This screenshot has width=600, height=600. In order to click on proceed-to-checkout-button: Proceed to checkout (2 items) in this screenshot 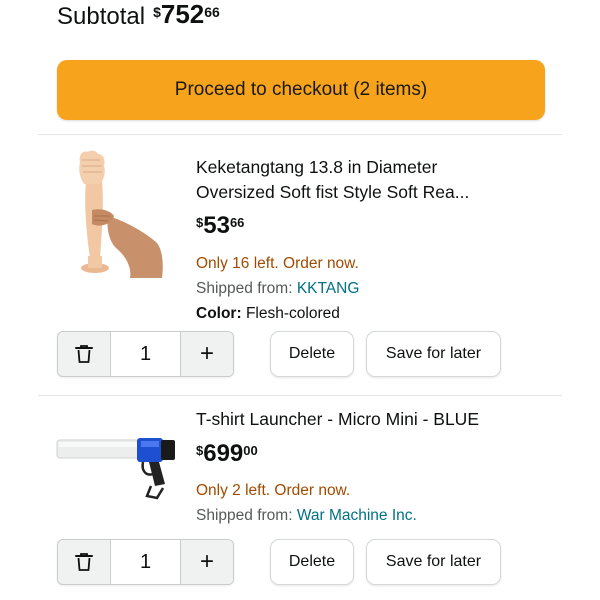, I will do `click(301, 90)`.